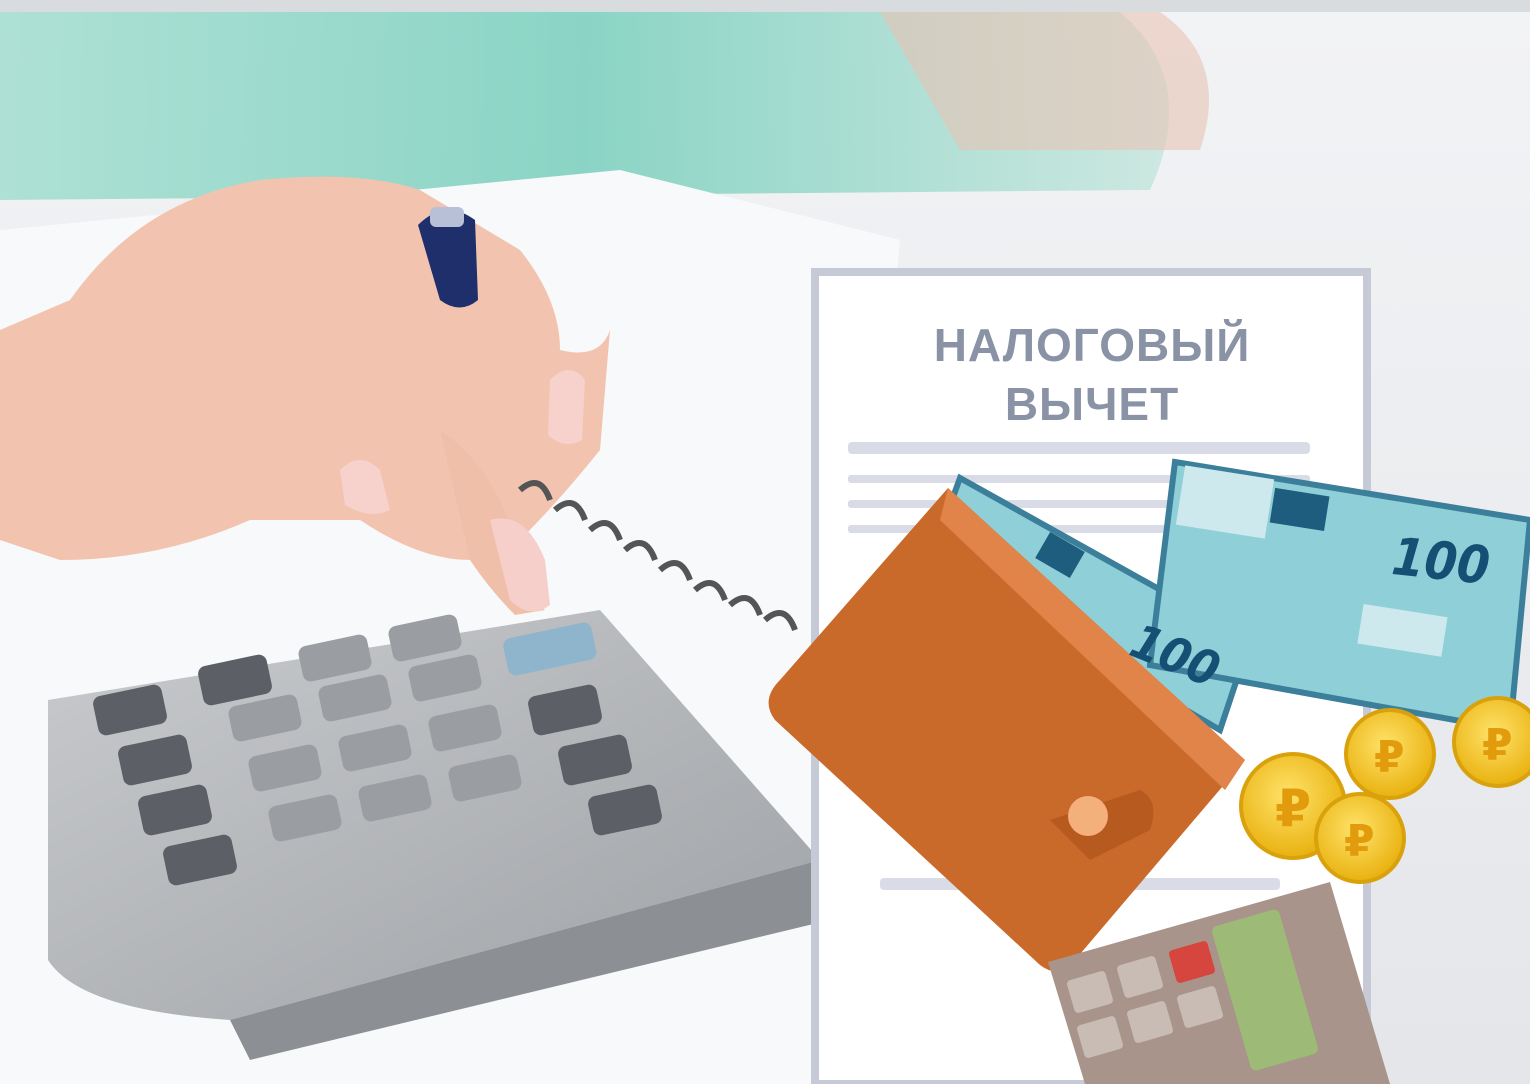  Describe the element at coordinates (1092, 345) in the screenshot. I see `document-title-line-1: НАЛОГОВЫЙ` at that location.